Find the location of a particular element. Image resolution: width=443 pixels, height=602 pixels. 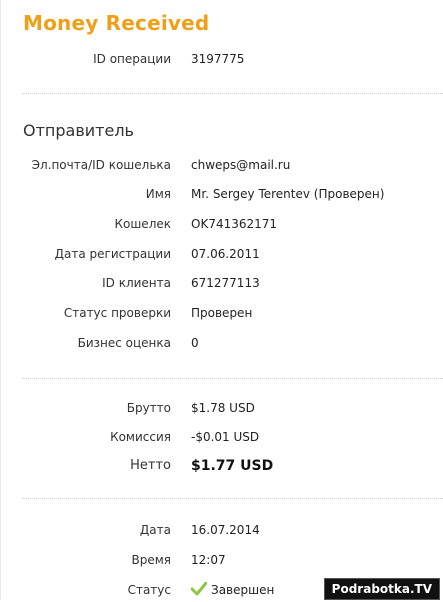

net-row: Нетто $1.77 USD is located at coordinates (222, 466).